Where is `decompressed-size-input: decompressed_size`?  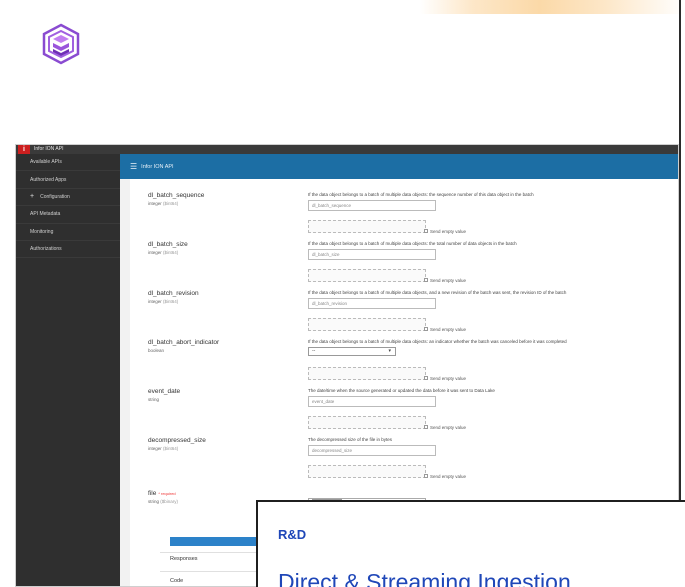 decompressed-size-input: decompressed_size is located at coordinates (372, 450).